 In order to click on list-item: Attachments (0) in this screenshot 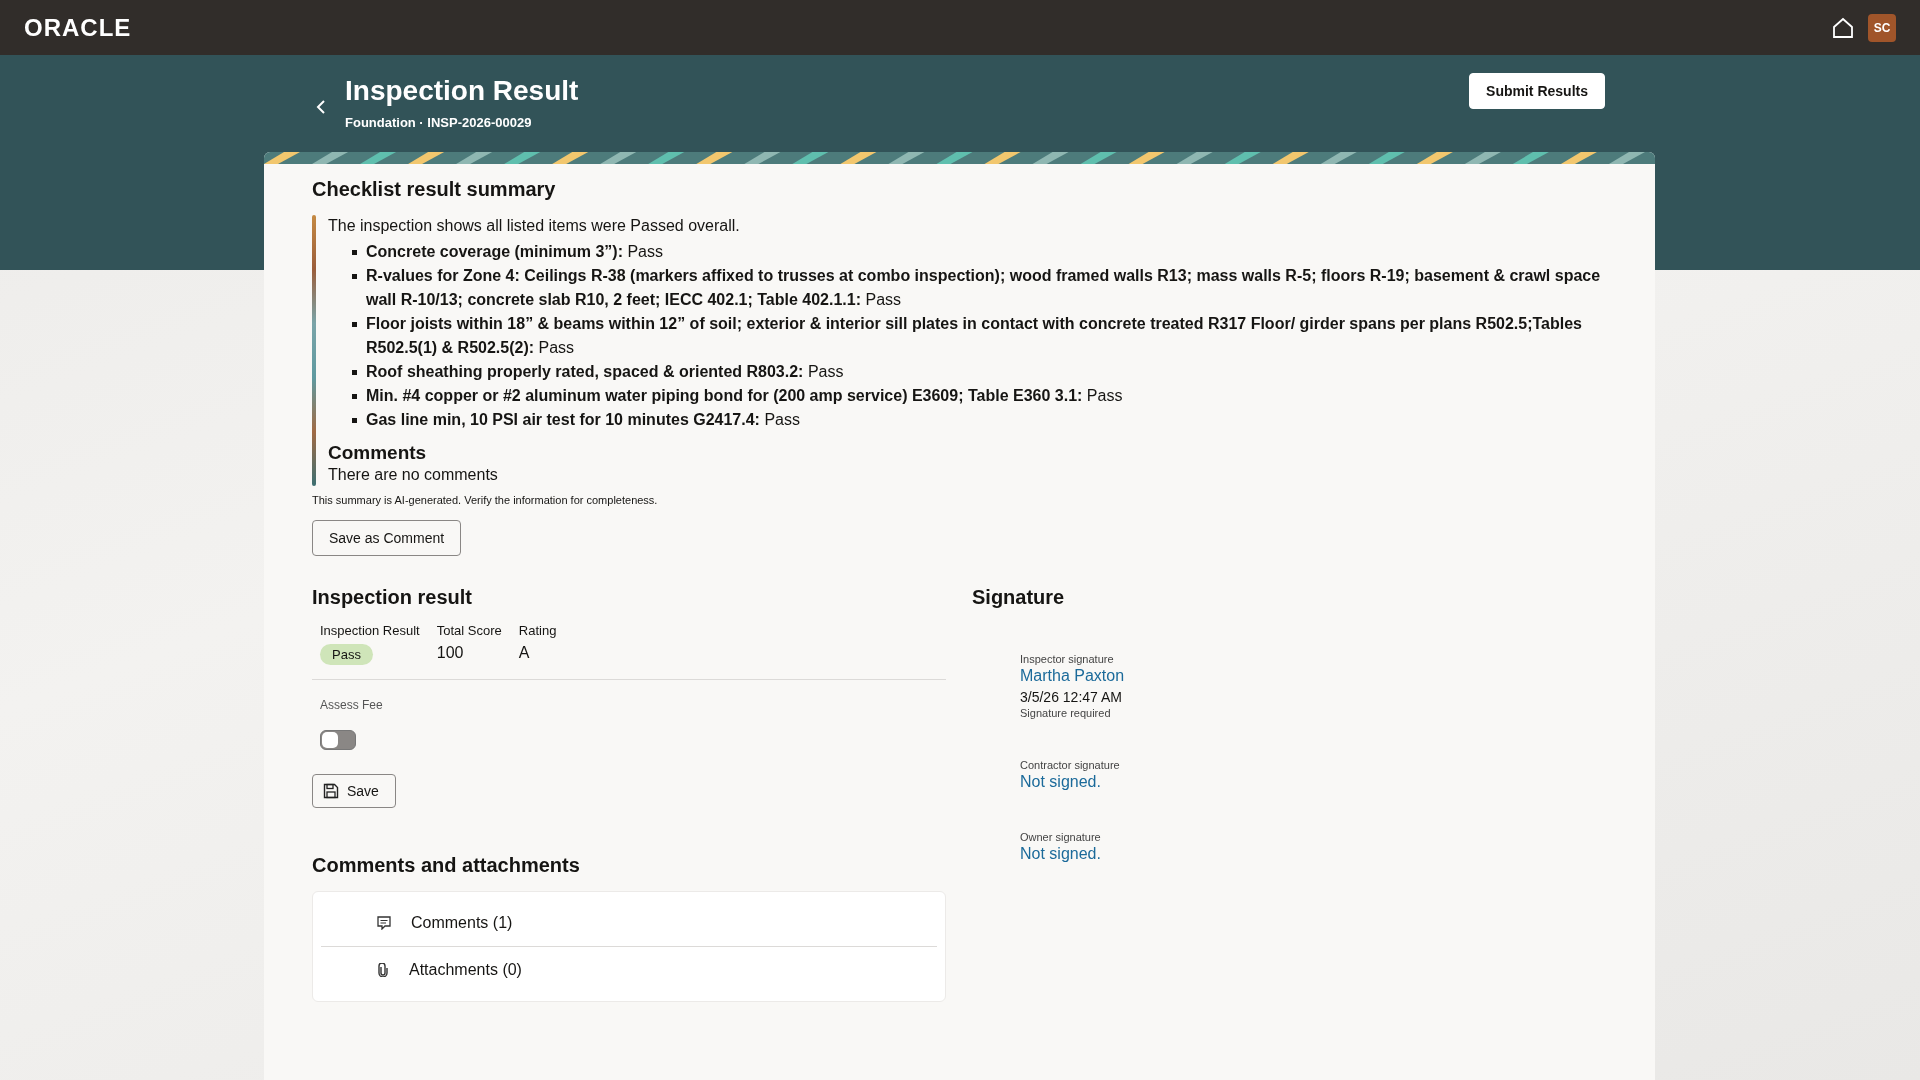, I will do `click(629, 969)`.